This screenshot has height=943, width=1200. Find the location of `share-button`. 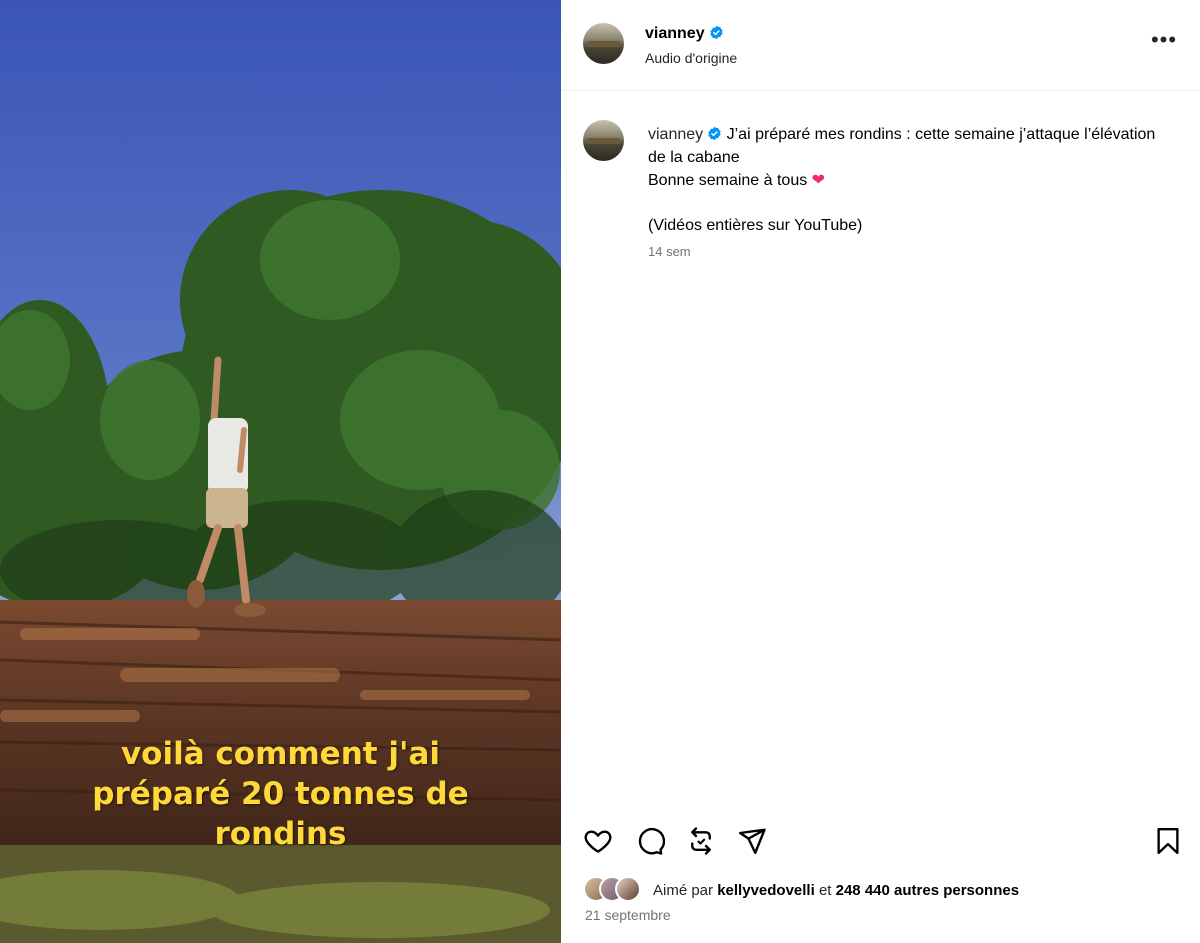

share-button is located at coordinates (753, 842).